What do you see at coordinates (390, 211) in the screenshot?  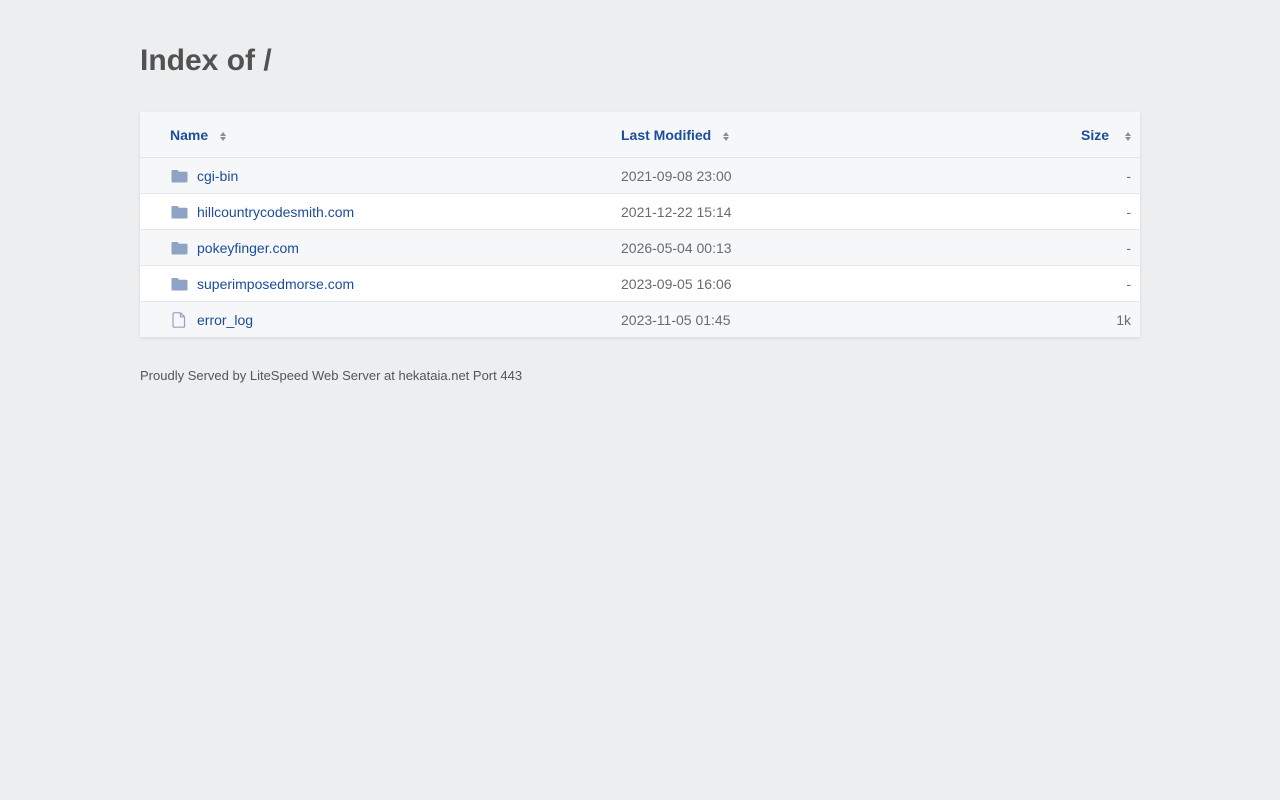 I see `file-entry-link: hillcountrycodesmith.com` at bounding box center [390, 211].